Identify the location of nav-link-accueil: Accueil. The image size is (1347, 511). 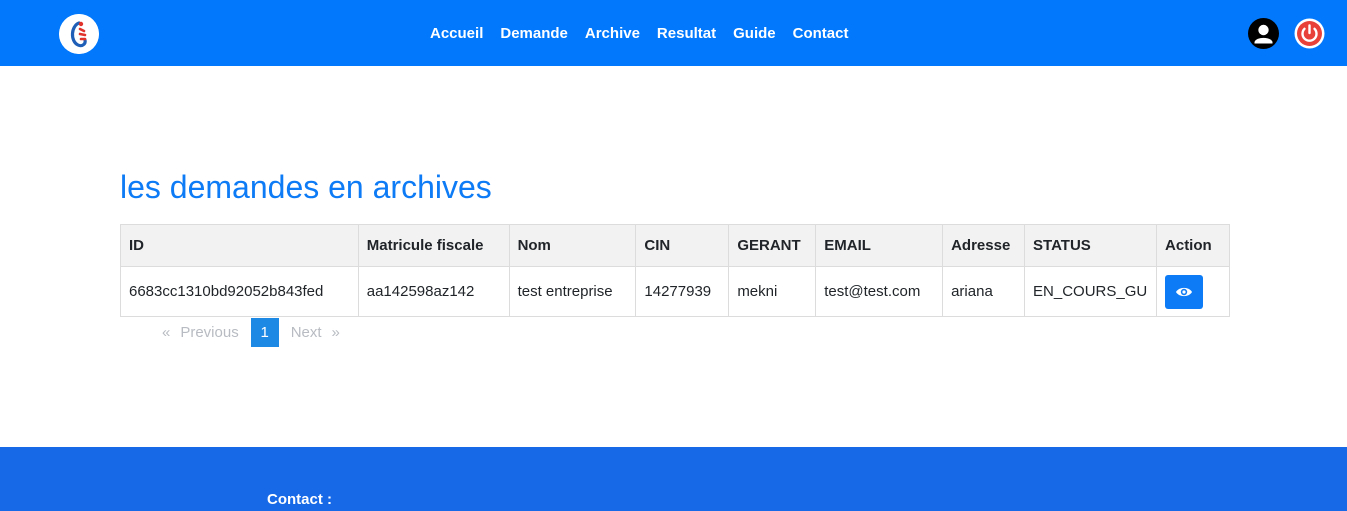
(456, 33).